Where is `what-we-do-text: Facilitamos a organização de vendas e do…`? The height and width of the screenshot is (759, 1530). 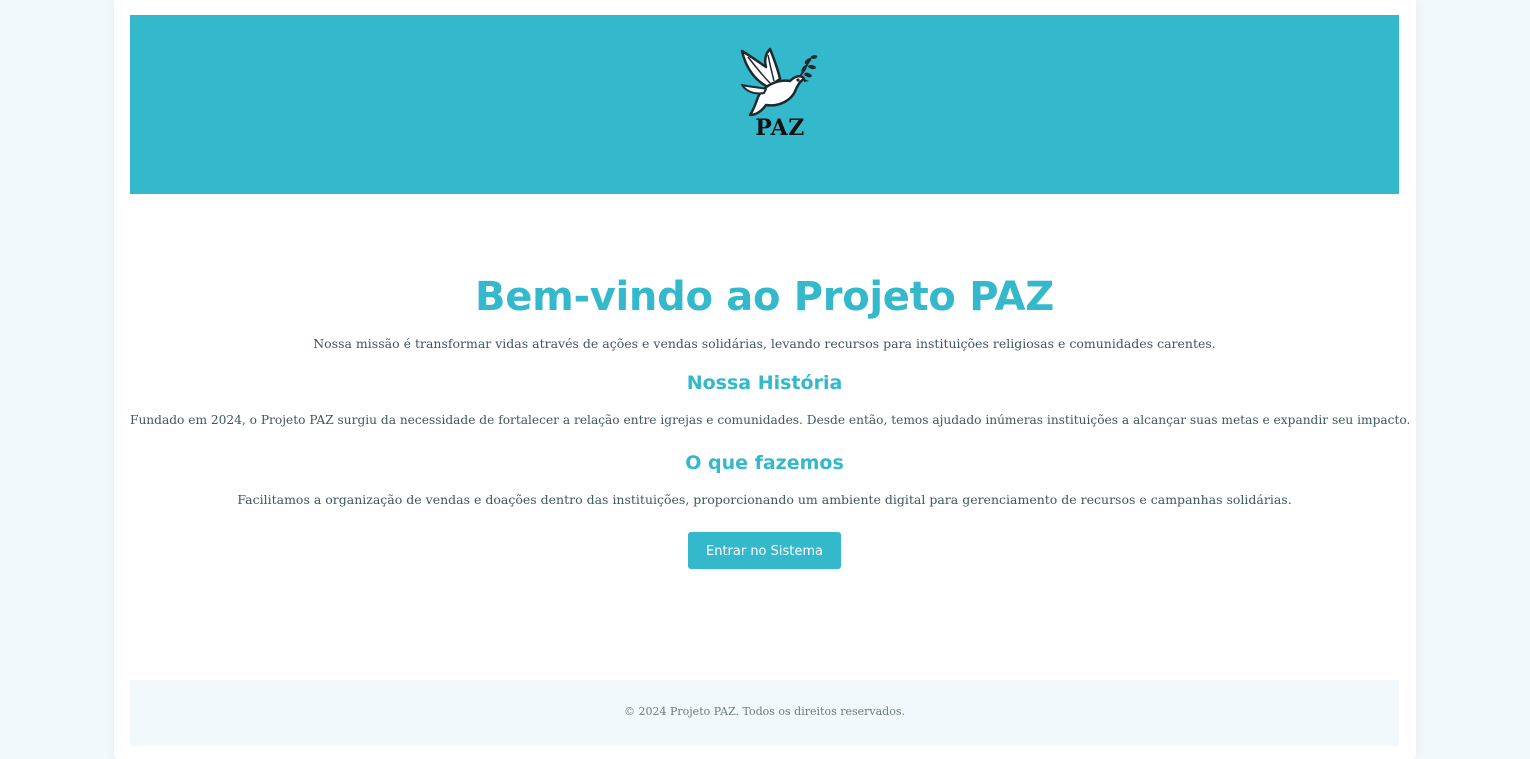 what-we-do-text: Facilitamos a organização de vendas e do… is located at coordinates (764, 499).